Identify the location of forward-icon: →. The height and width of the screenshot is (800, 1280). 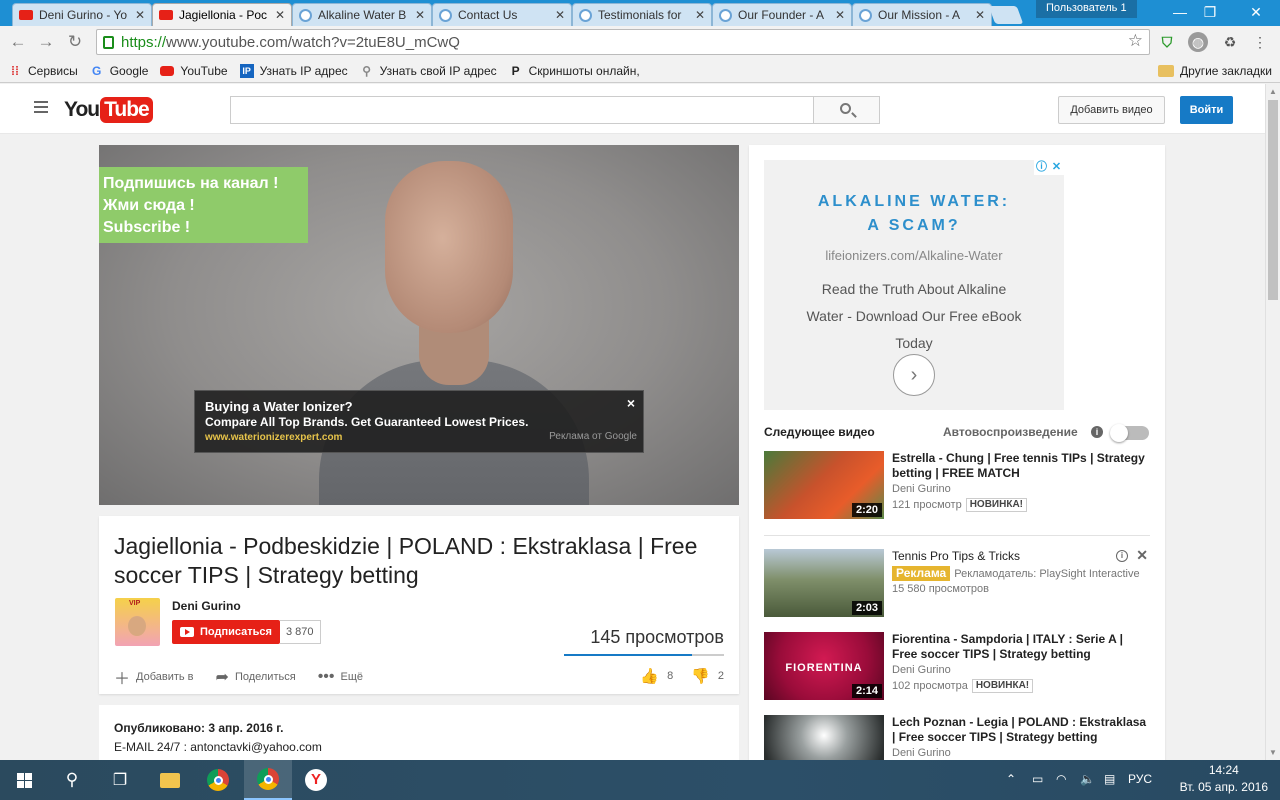
(46, 42).